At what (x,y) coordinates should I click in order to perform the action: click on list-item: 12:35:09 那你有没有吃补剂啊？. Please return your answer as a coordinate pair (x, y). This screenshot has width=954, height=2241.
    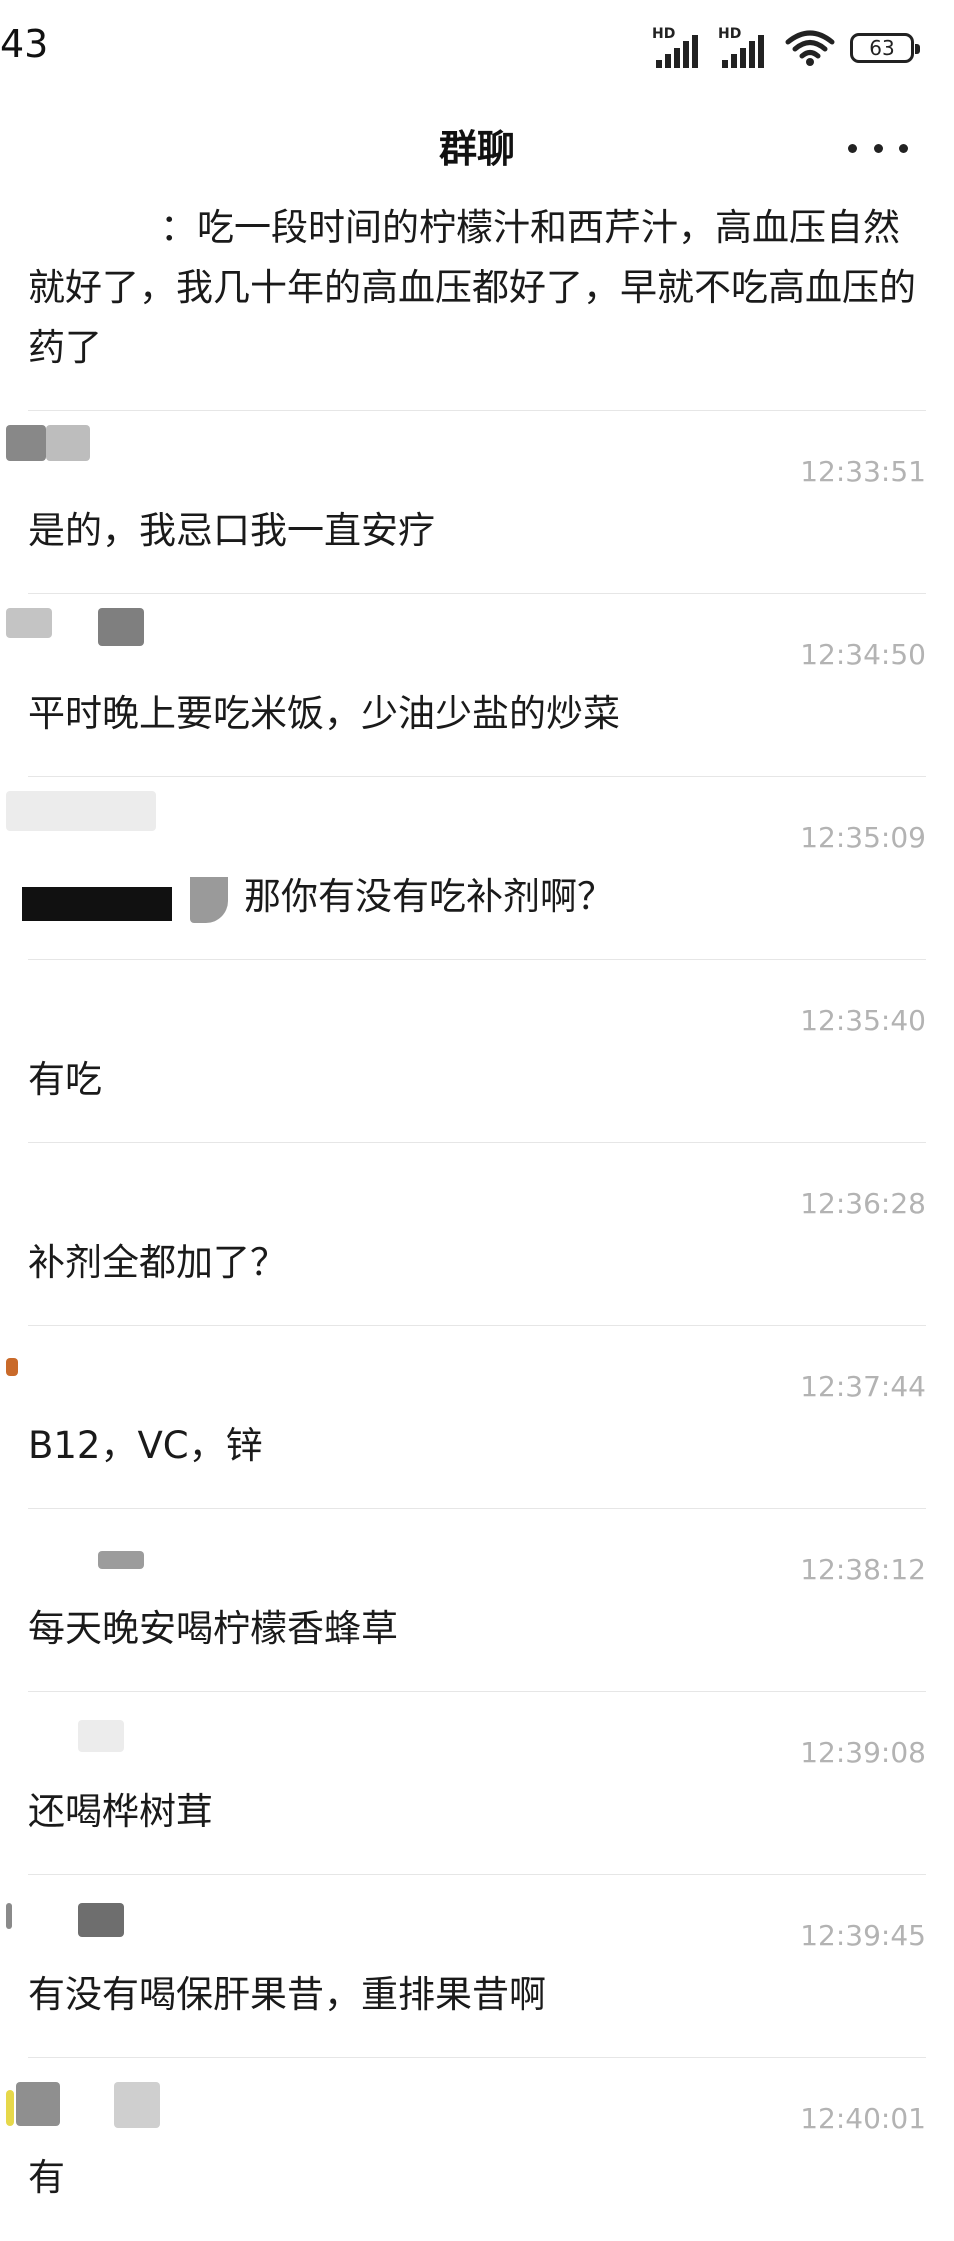
    Looking at the image, I should click on (466, 868).